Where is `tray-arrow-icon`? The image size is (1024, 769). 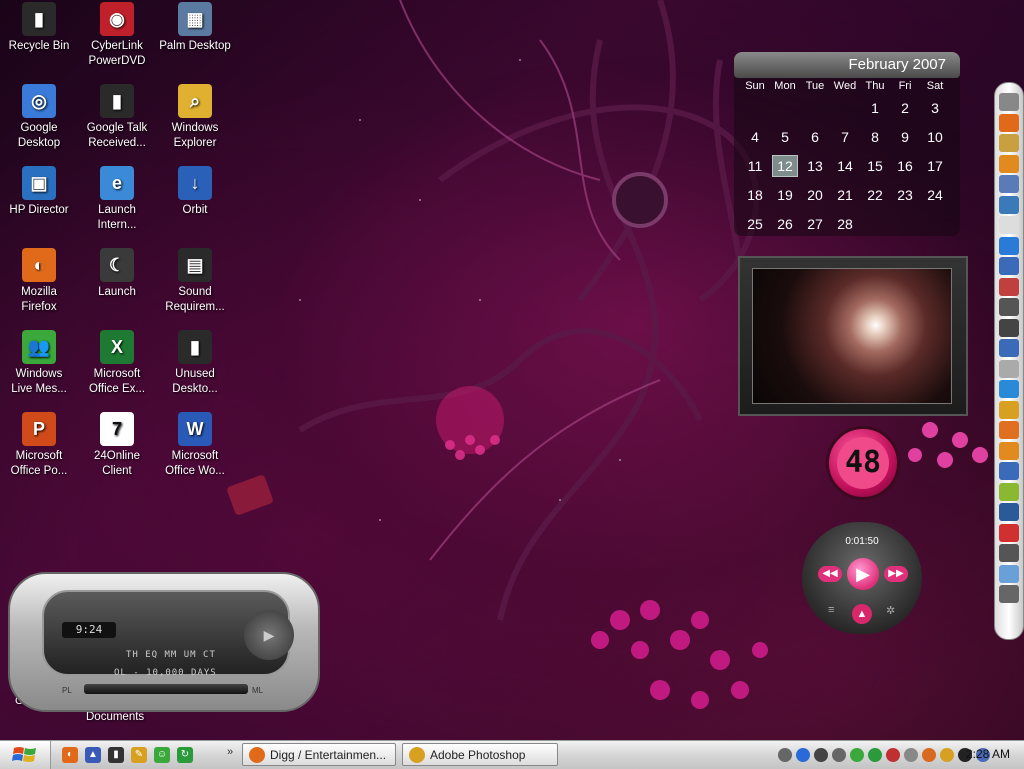
tray-arrow-icon is located at coordinates (785, 754).